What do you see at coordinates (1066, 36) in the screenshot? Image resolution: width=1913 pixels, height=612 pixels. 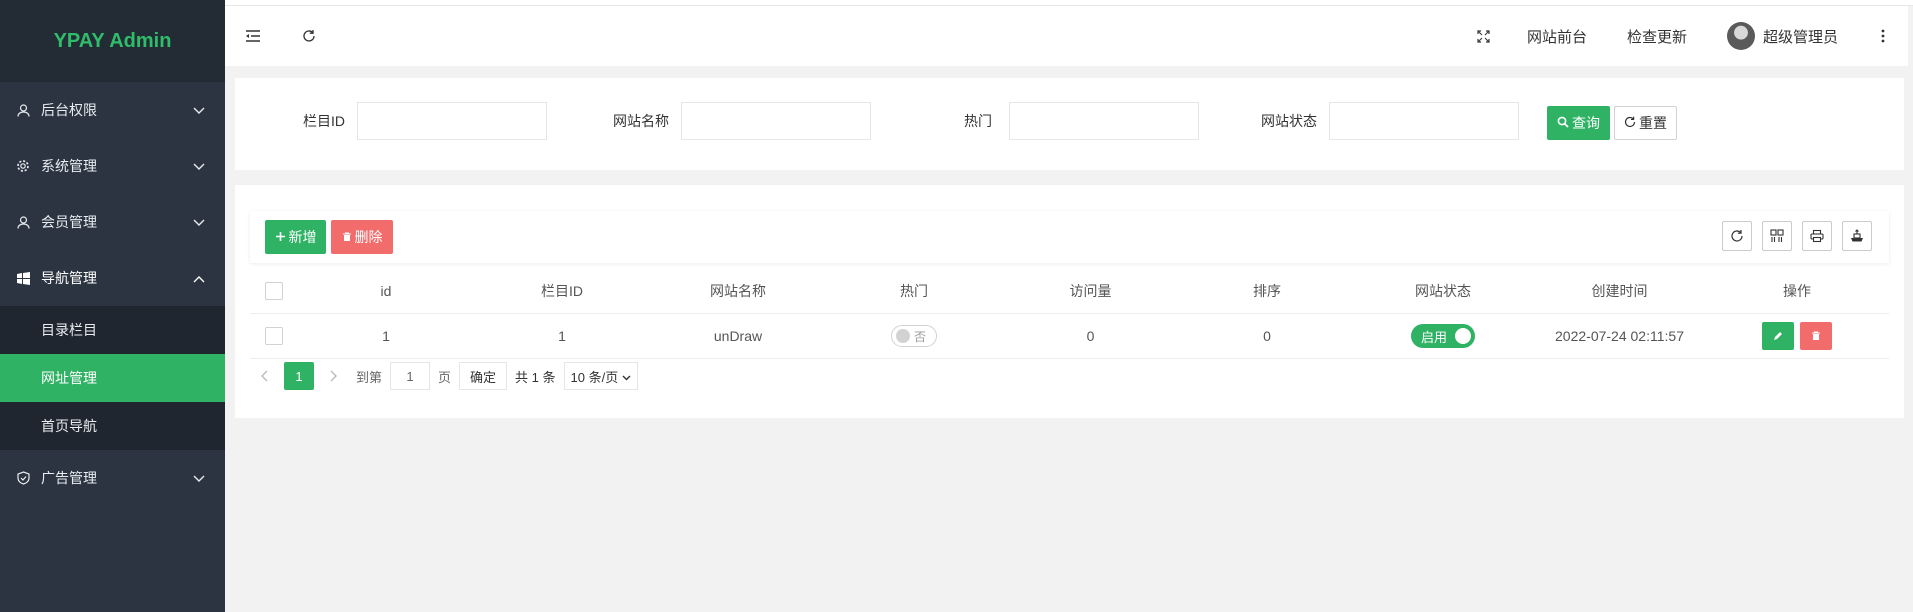 I see `top-header: 网站前台 检查更新 超级管理员` at bounding box center [1066, 36].